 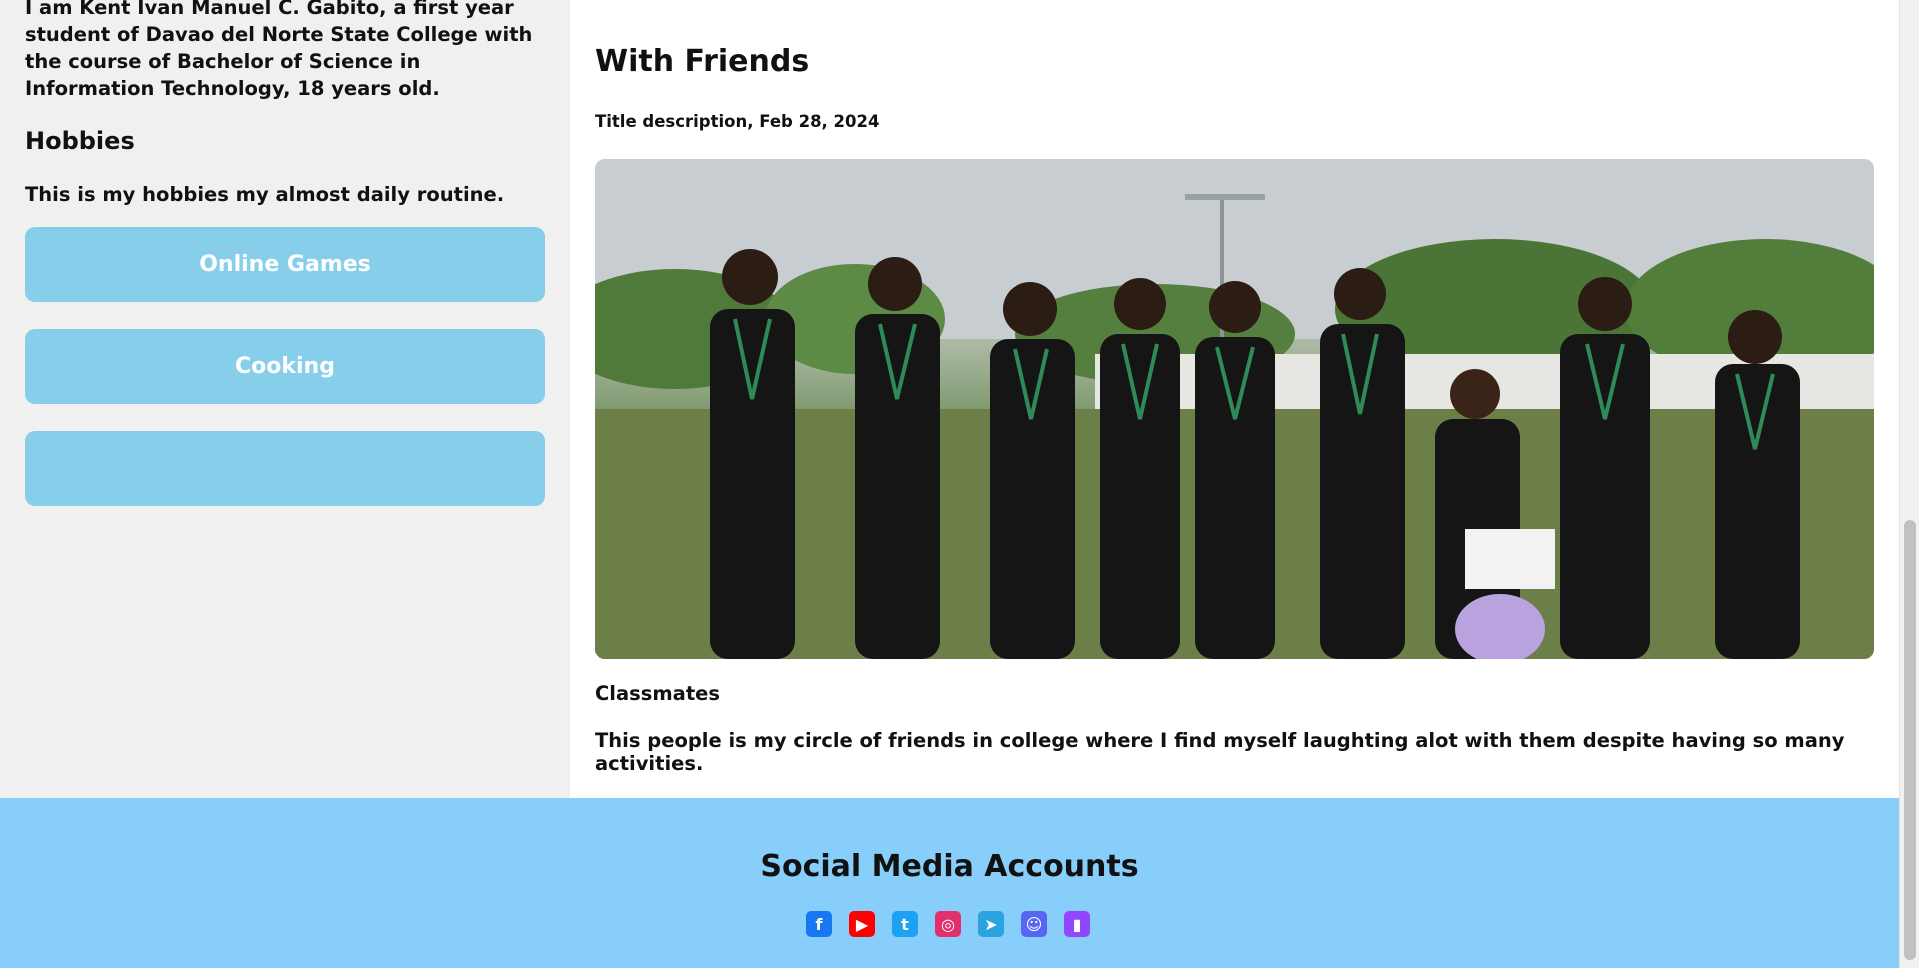 I want to click on twitter-icon: t, so click(x=905, y=924).